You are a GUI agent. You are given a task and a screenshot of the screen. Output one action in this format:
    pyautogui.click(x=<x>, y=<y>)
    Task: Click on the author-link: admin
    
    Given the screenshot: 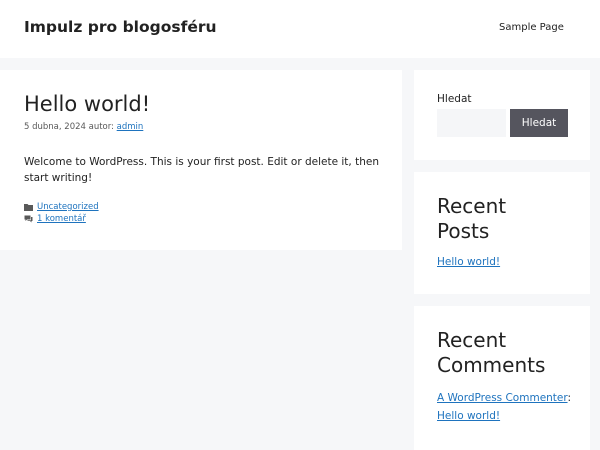 What is the action you would take?
    pyautogui.click(x=130, y=127)
    